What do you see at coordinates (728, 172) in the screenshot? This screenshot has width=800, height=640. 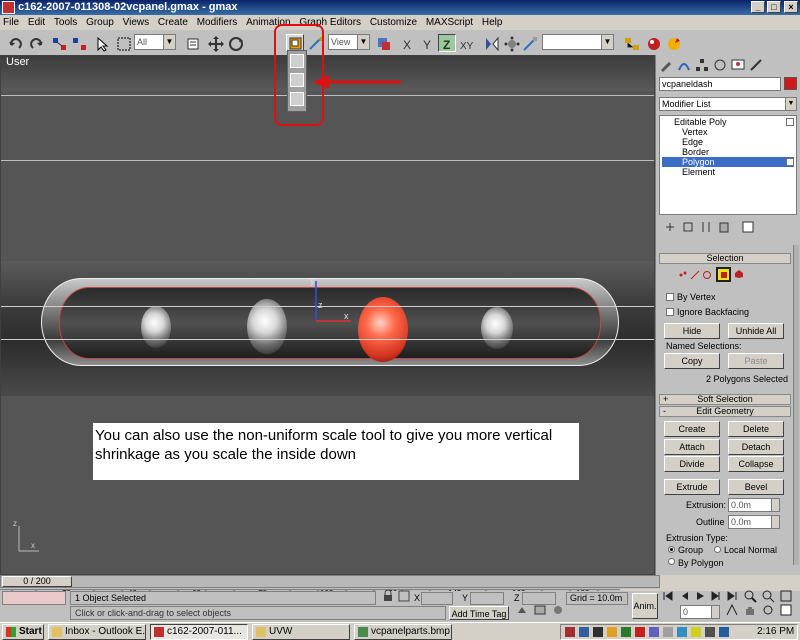 I see `stack-item-element: Element` at bounding box center [728, 172].